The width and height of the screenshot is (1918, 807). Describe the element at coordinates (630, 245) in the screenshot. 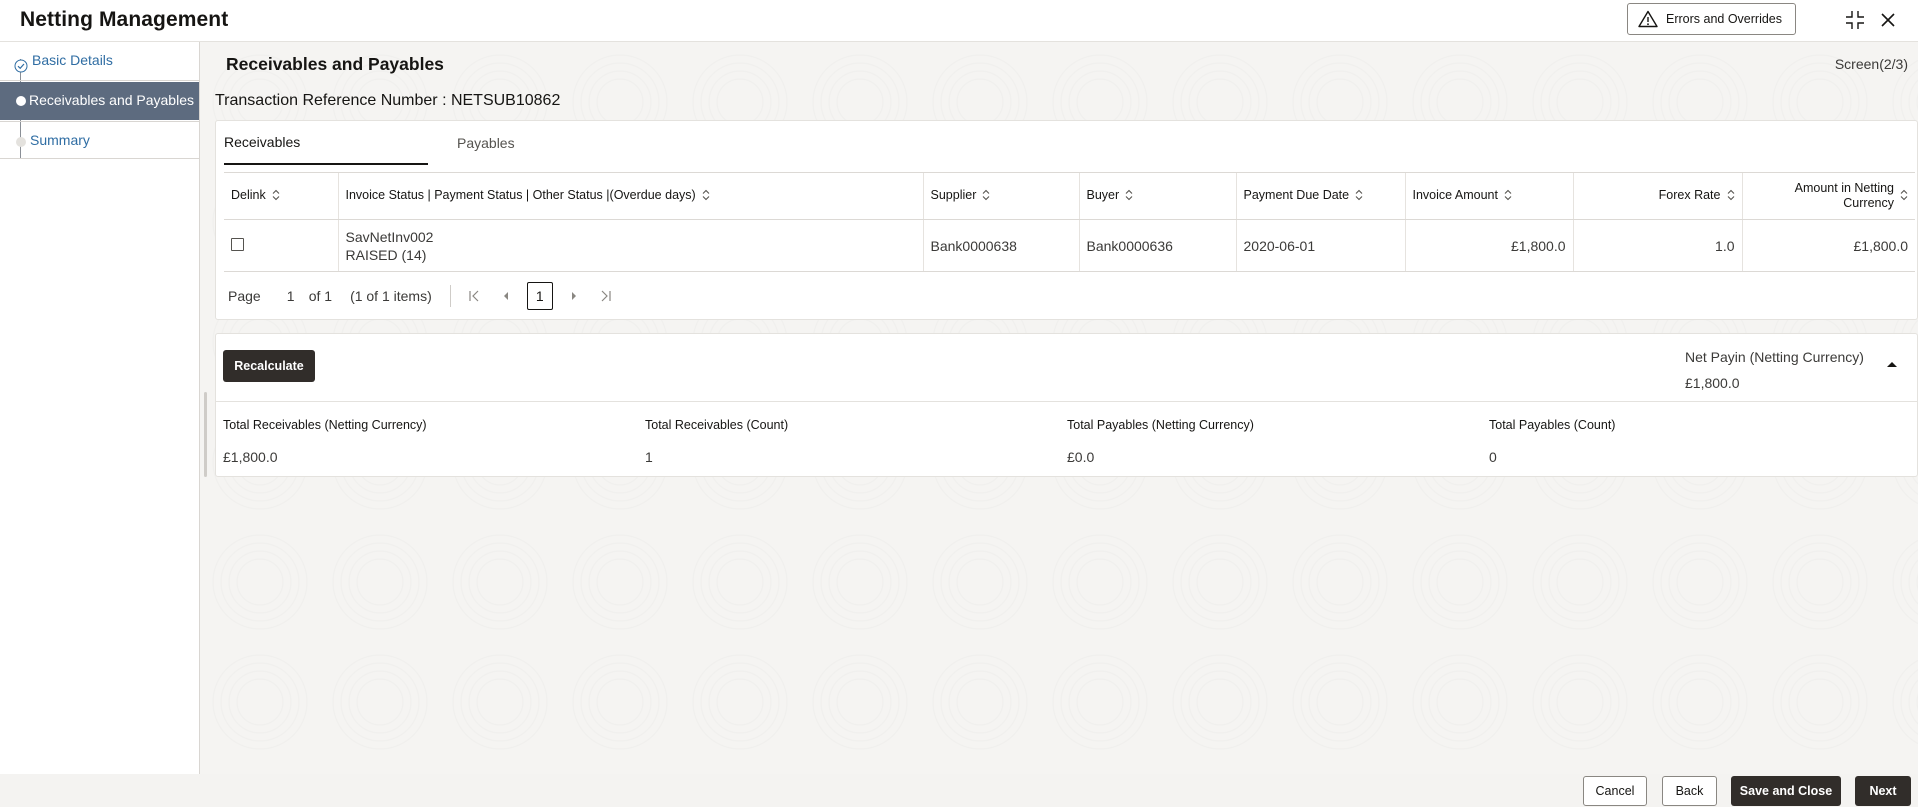

I see `status-cell: SavNetInv002 RAISED (14)` at that location.